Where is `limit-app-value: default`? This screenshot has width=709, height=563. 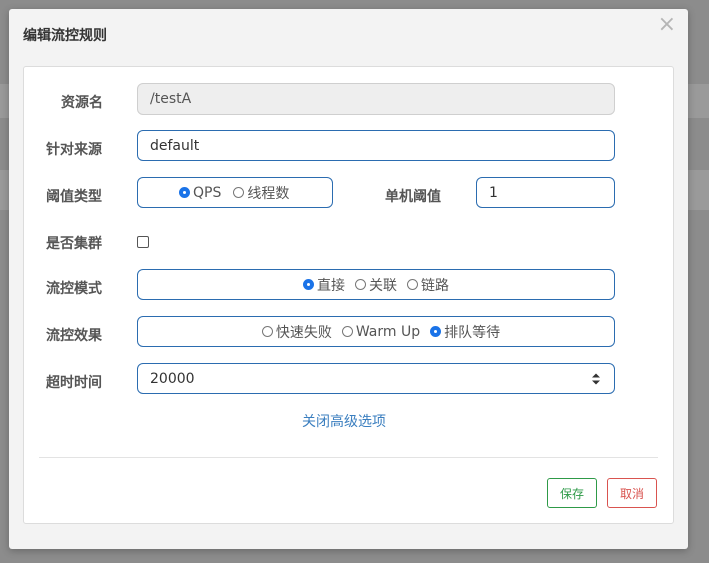
limit-app-value: default is located at coordinates (175, 145).